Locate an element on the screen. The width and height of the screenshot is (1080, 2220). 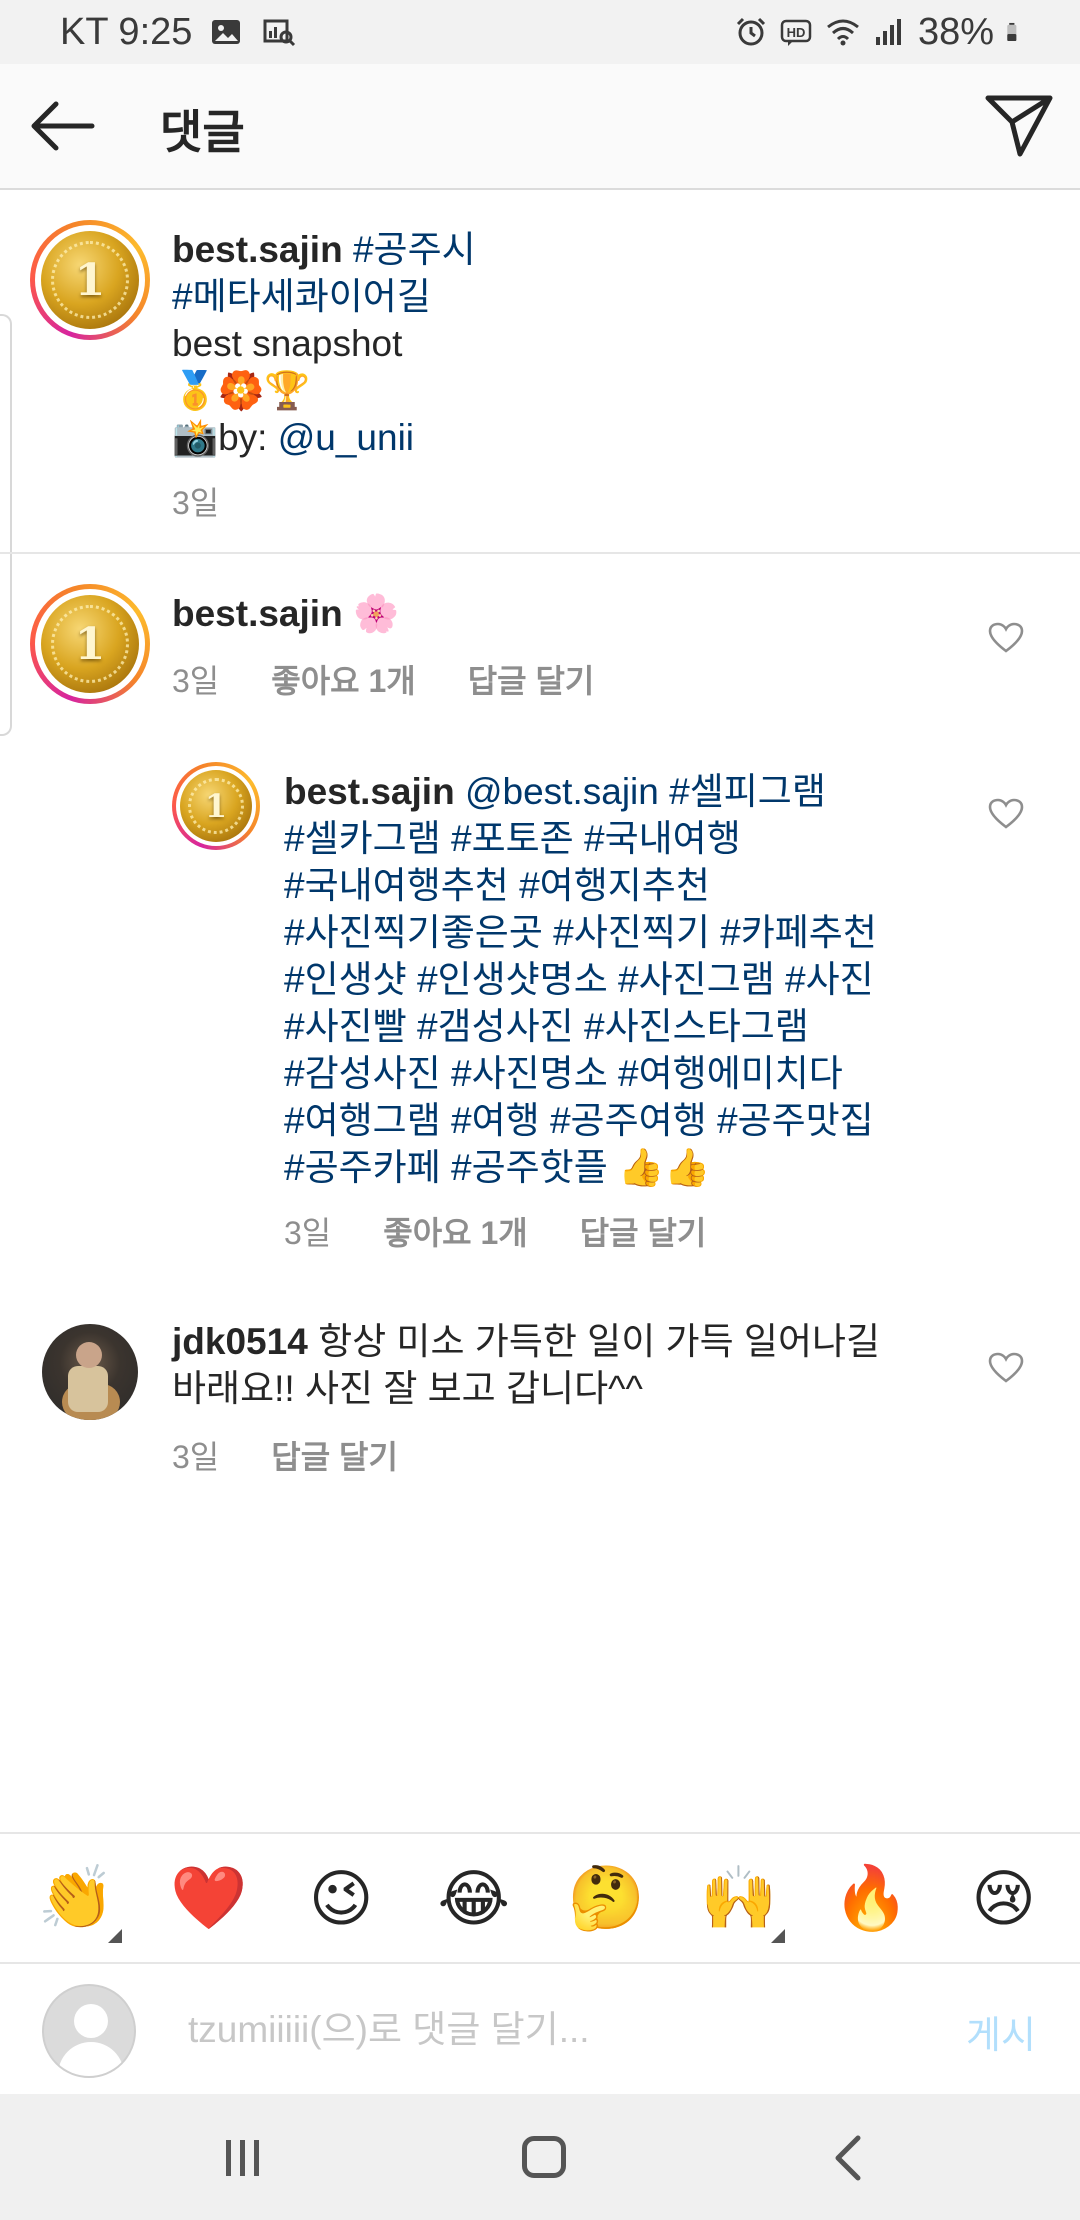
caption-meta: 3일 is located at coordinates (195, 501).